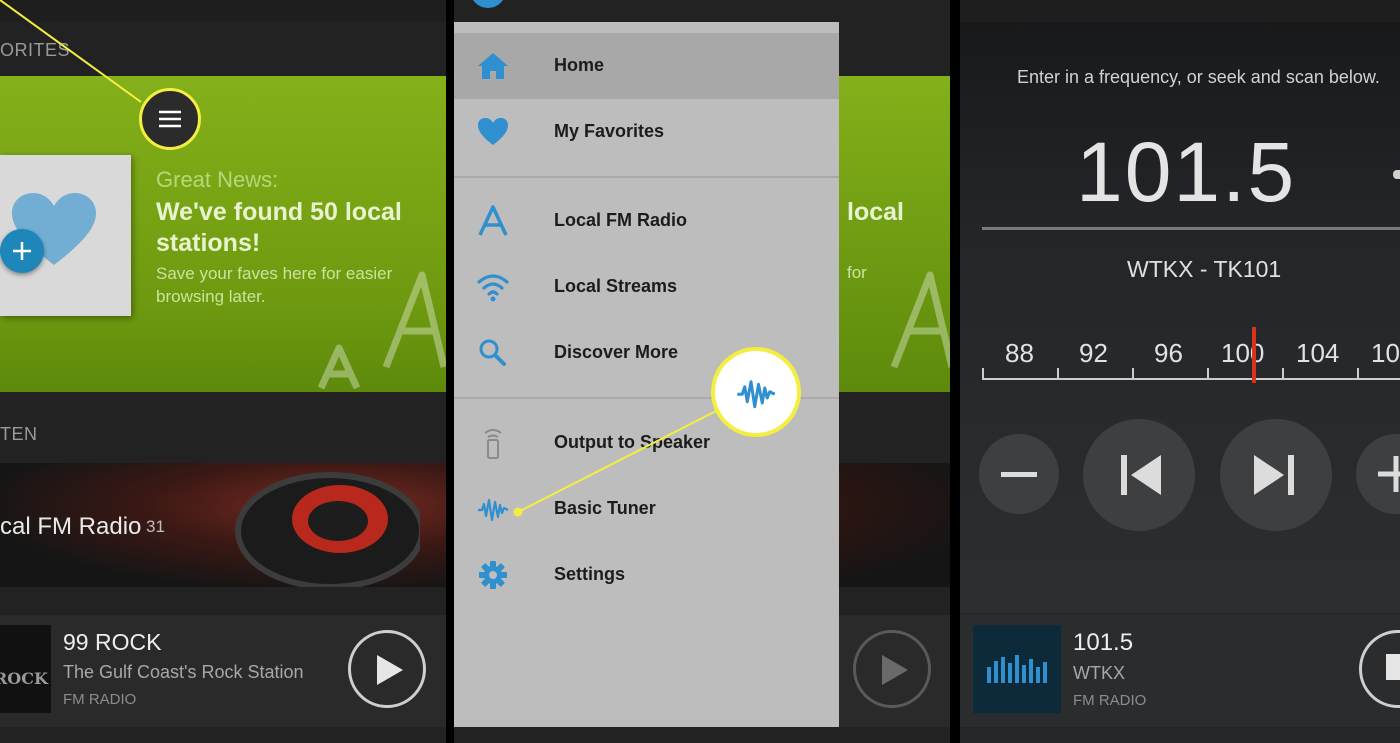  Describe the element at coordinates (1253, 355) in the screenshot. I see `dial-needle` at that location.